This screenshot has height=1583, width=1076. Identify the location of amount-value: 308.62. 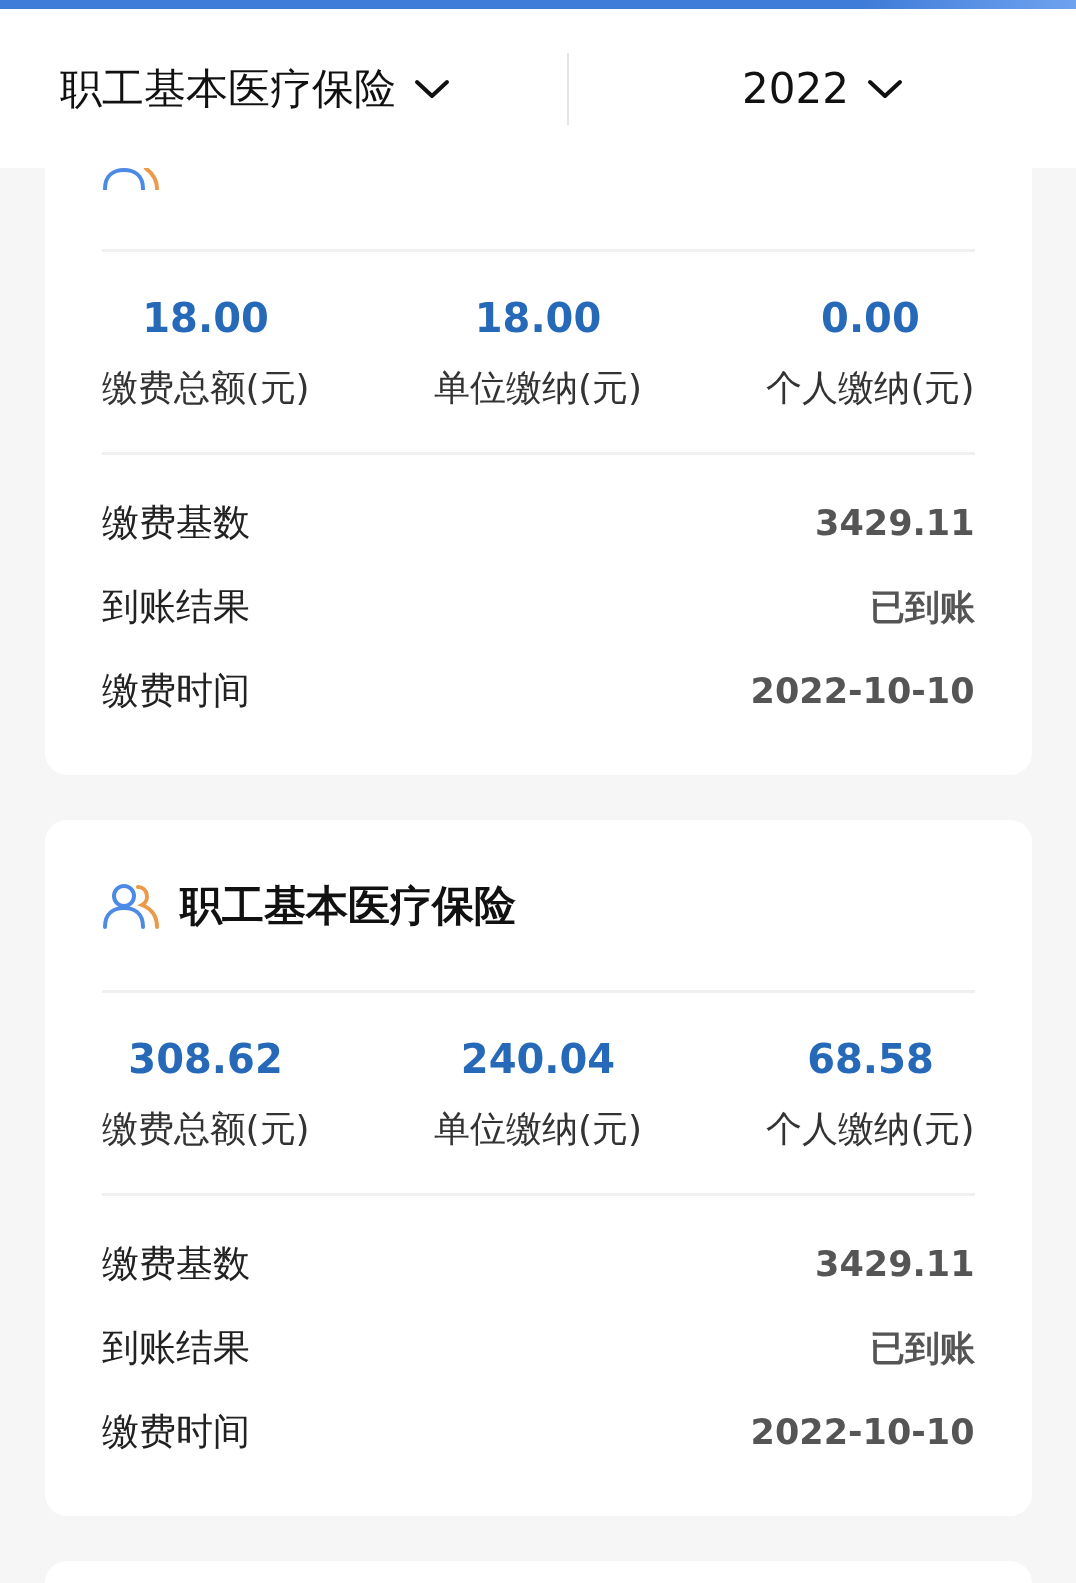
(205, 1059).